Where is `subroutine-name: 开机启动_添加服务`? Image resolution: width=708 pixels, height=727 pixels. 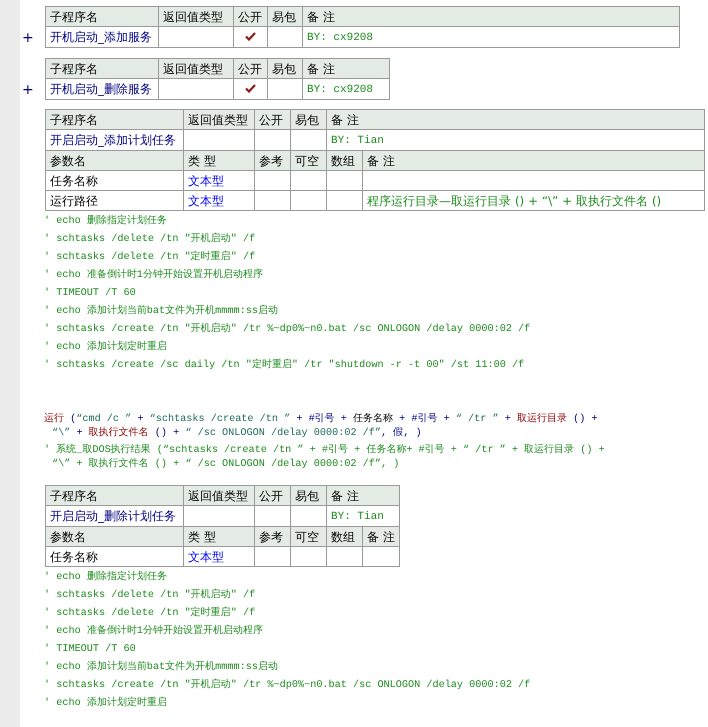 subroutine-name: 开机启动_添加服务 is located at coordinates (102, 37).